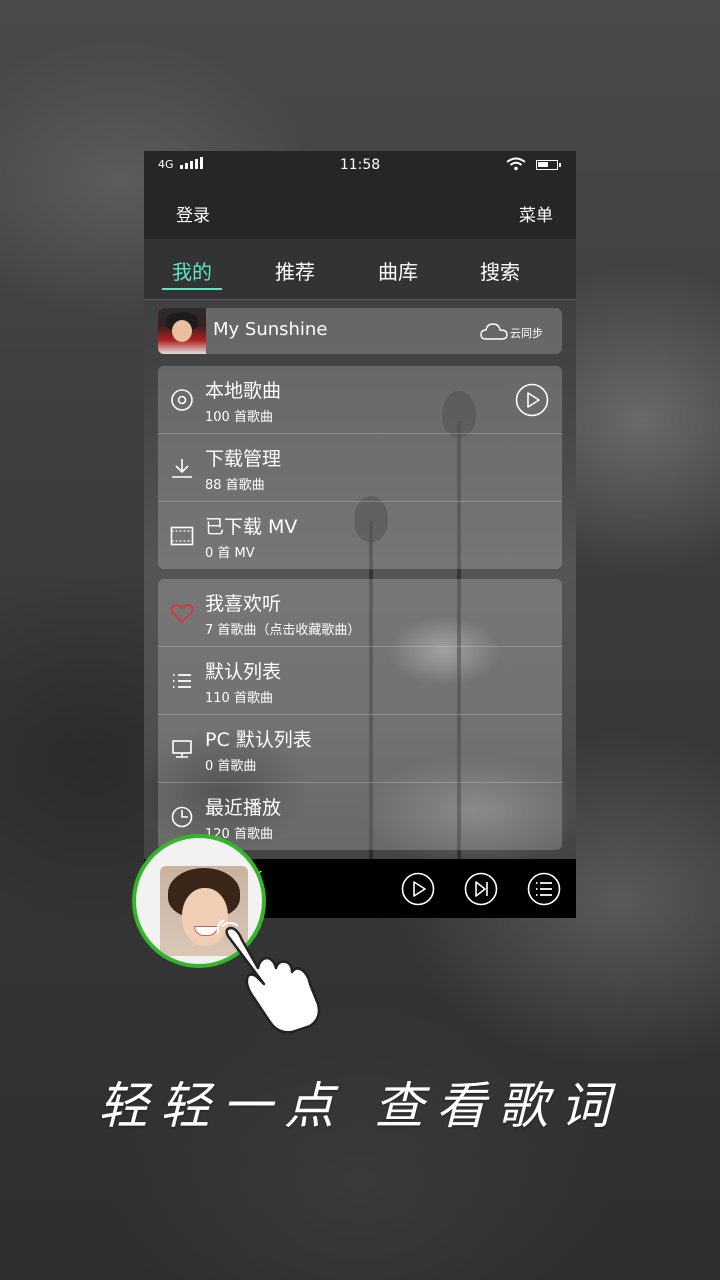  I want to click on tab-recommend: 推荐, so click(295, 270).